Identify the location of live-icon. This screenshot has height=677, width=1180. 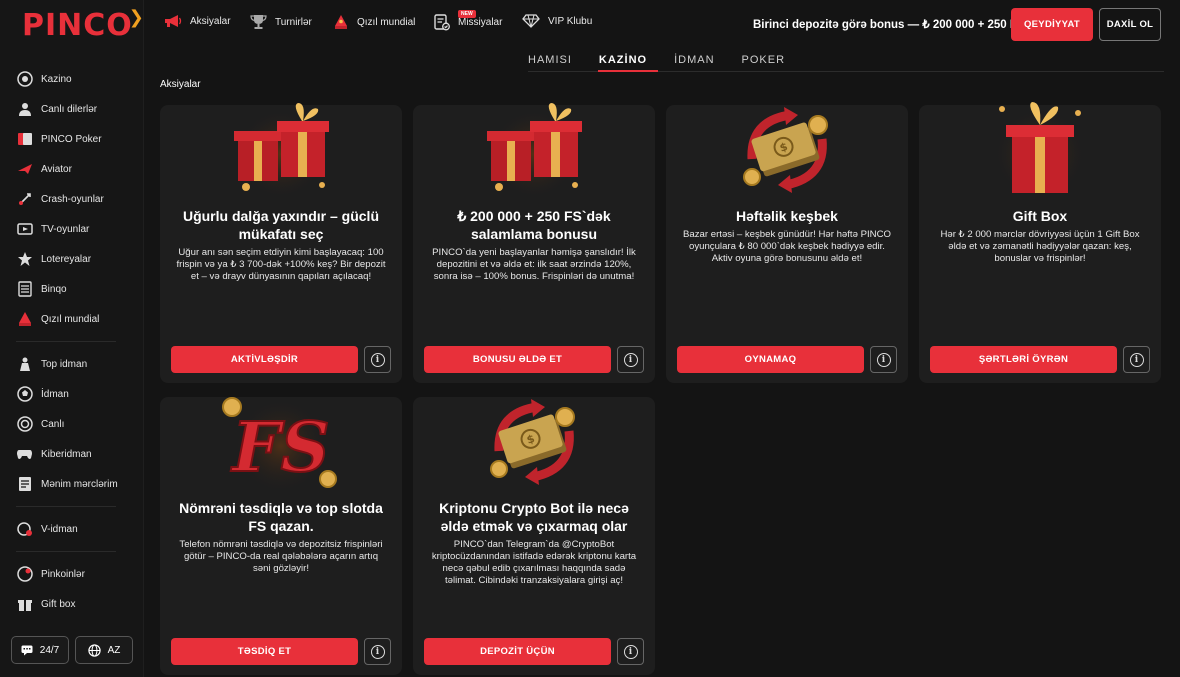
(24, 424).